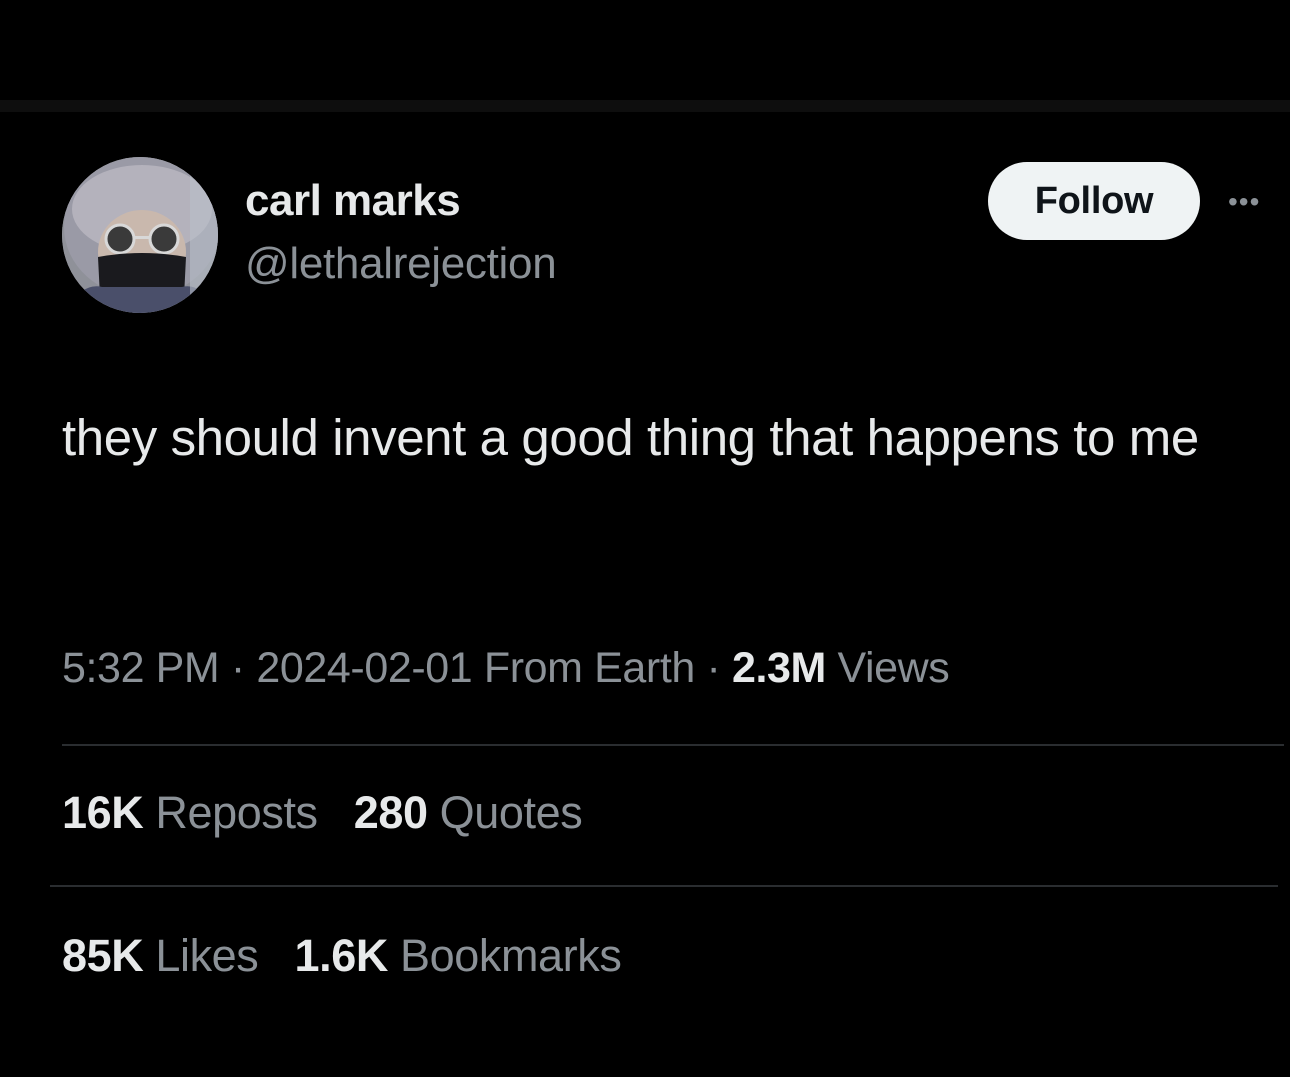 This screenshot has height=1077, width=1290. I want to click on likes-count: 85K, so click(103, 955).